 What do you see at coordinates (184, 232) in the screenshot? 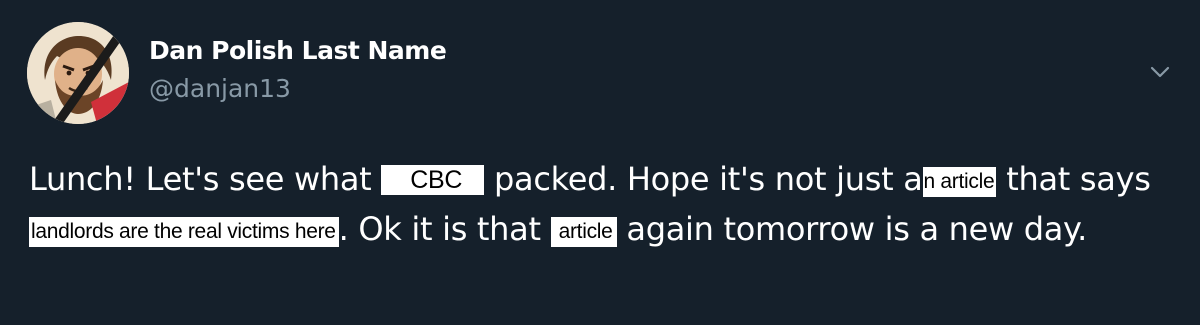
I see `redaction-box: landlords are the real victims here` at bounding box center [184, 232].